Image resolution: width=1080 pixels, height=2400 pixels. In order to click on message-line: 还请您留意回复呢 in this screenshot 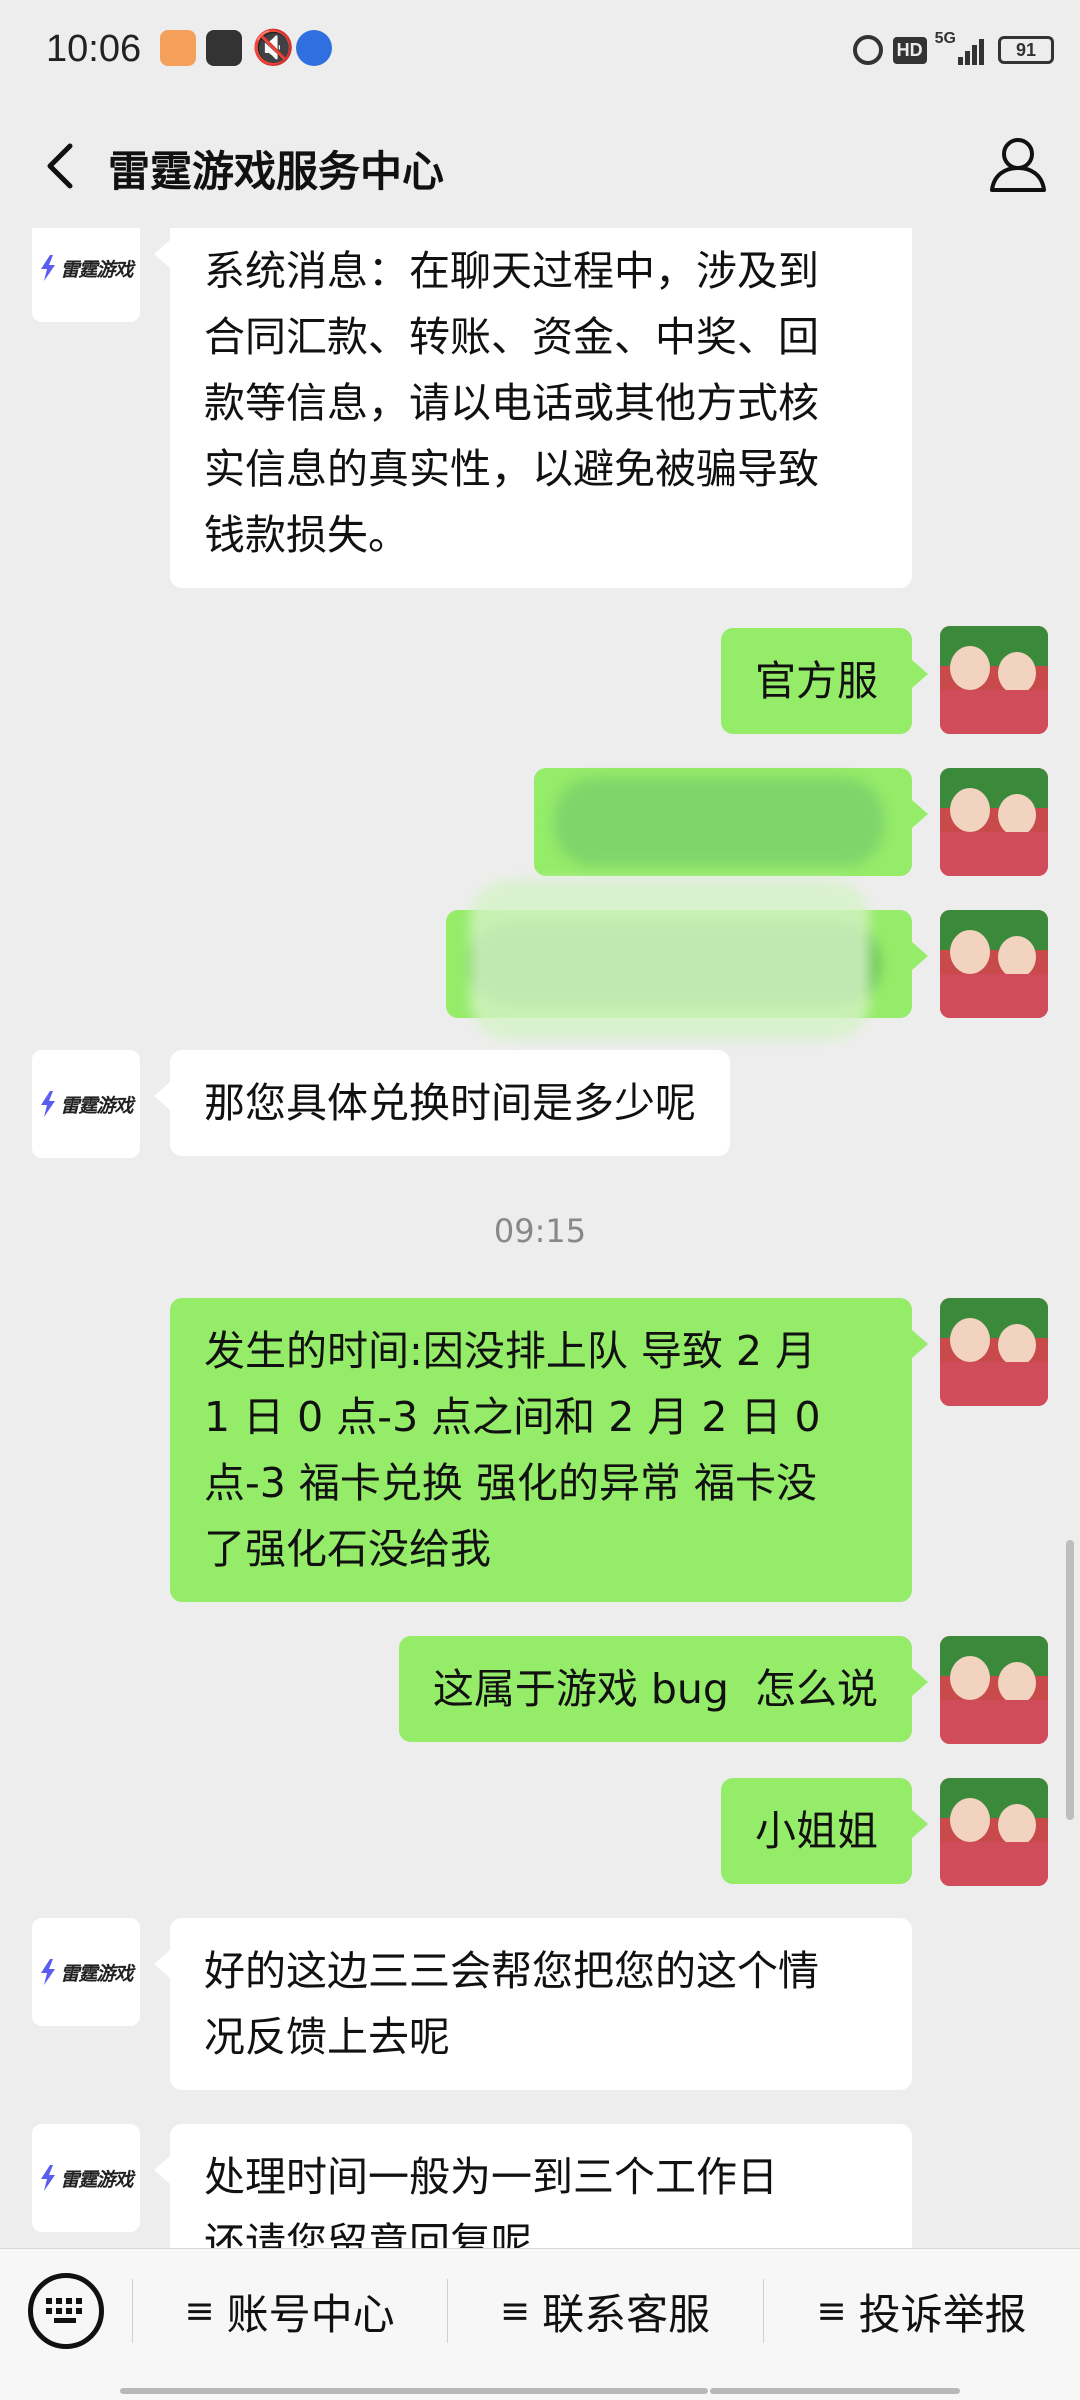, I will do `click(368, 2233)`.